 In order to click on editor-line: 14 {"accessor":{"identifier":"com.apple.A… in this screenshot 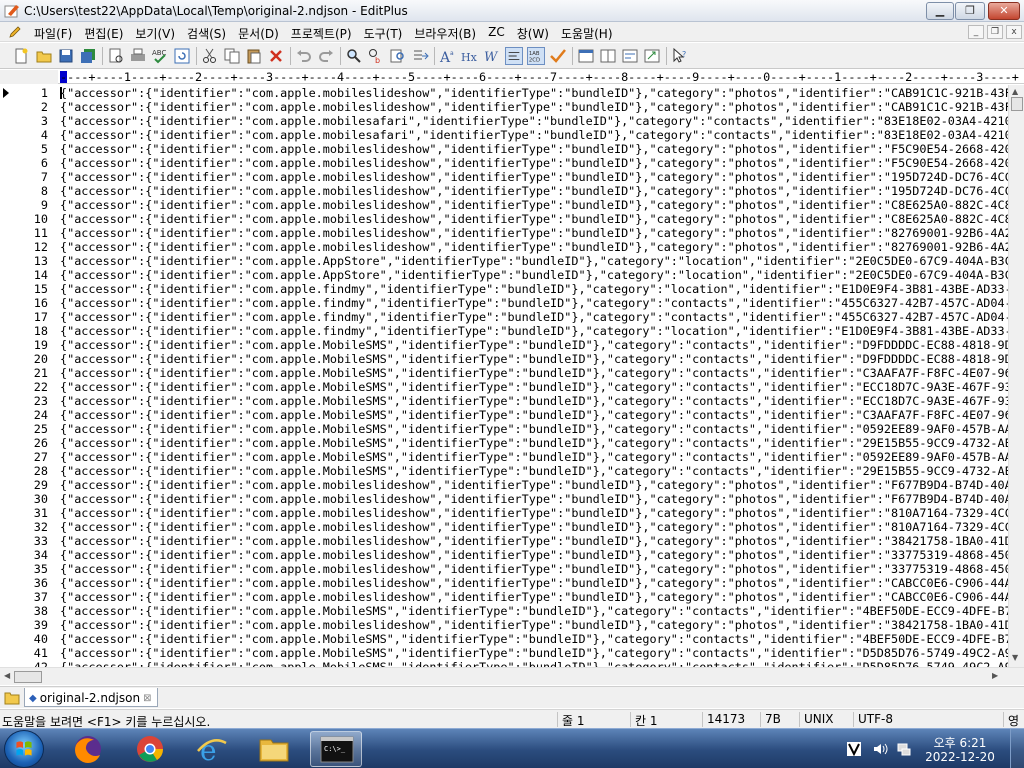, I will do `click(504, 275)`.